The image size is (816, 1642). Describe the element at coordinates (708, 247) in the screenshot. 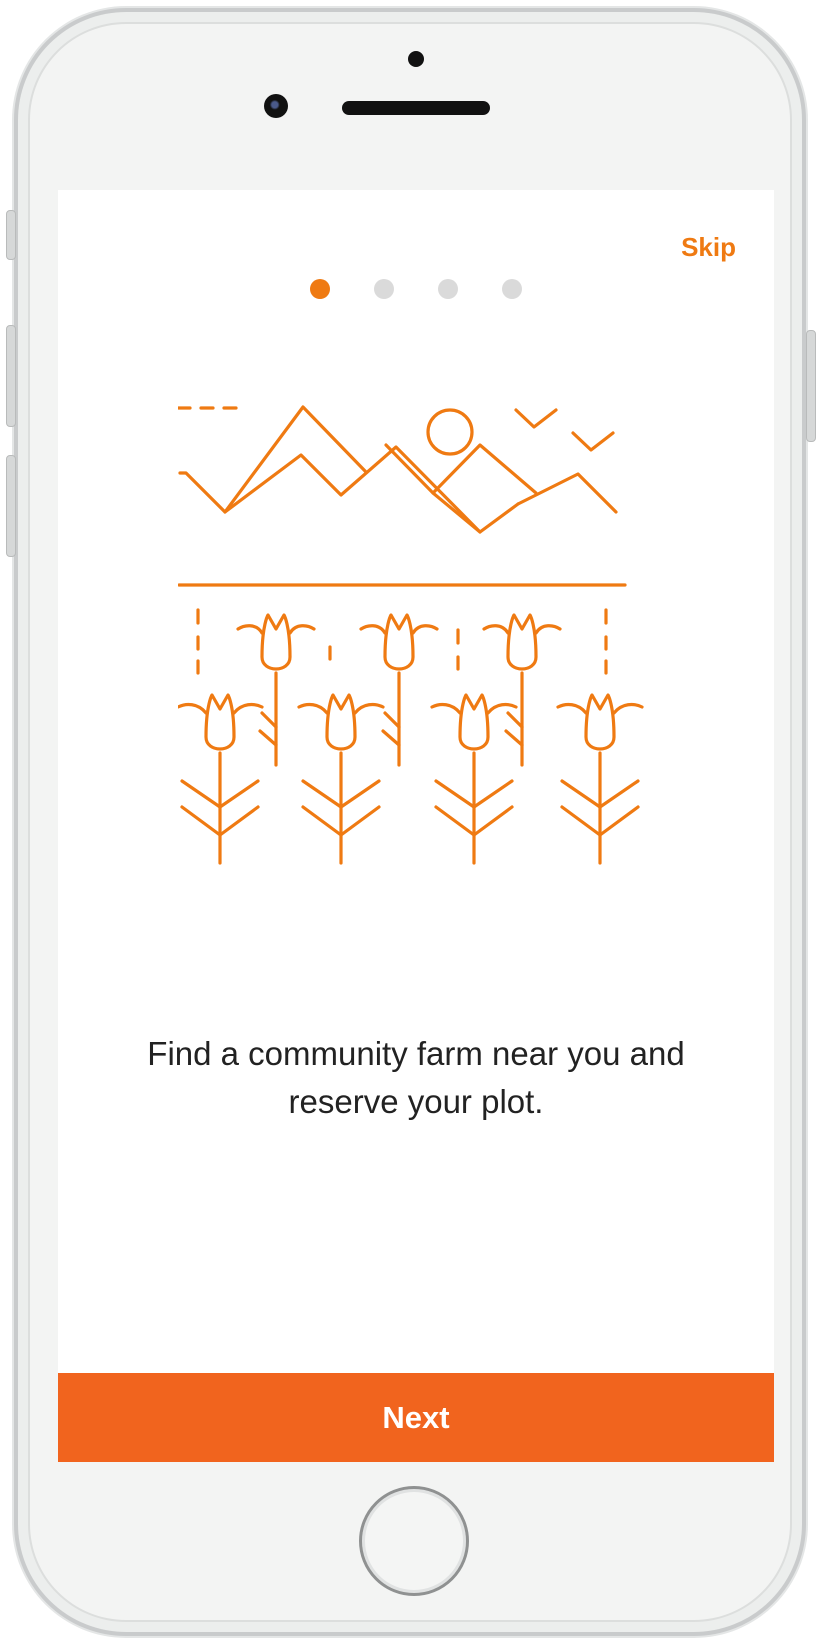

I see `skip-button: Skip` at that location.